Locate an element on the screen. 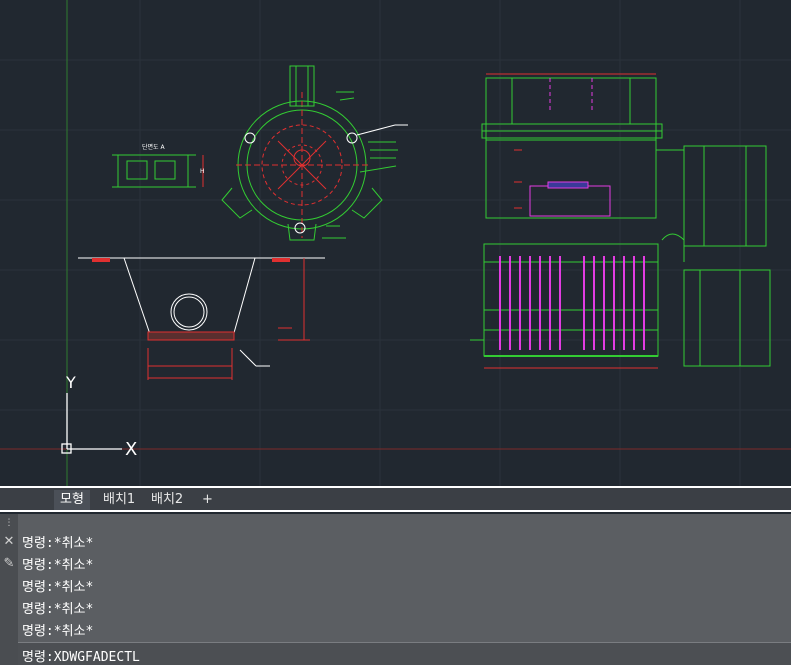  command-prompt-label: 명령: is located at coordinates (38, 657).